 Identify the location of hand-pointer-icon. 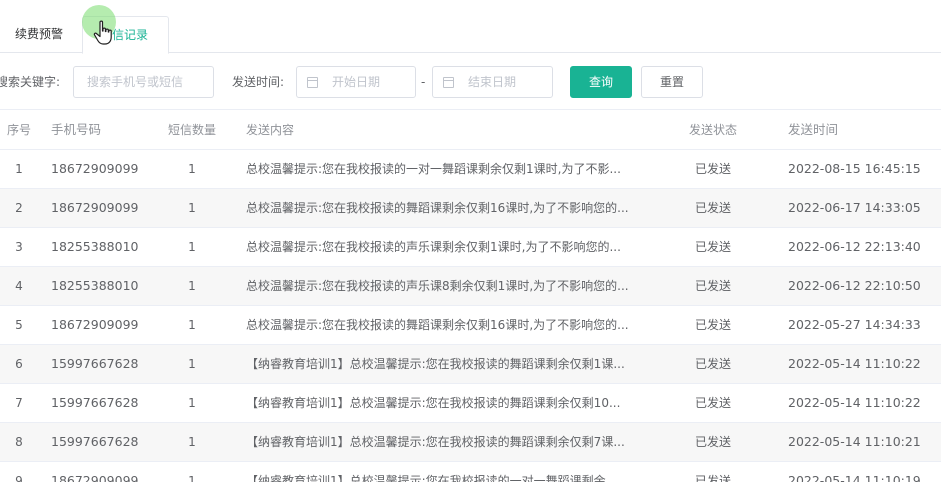
(102, 32).